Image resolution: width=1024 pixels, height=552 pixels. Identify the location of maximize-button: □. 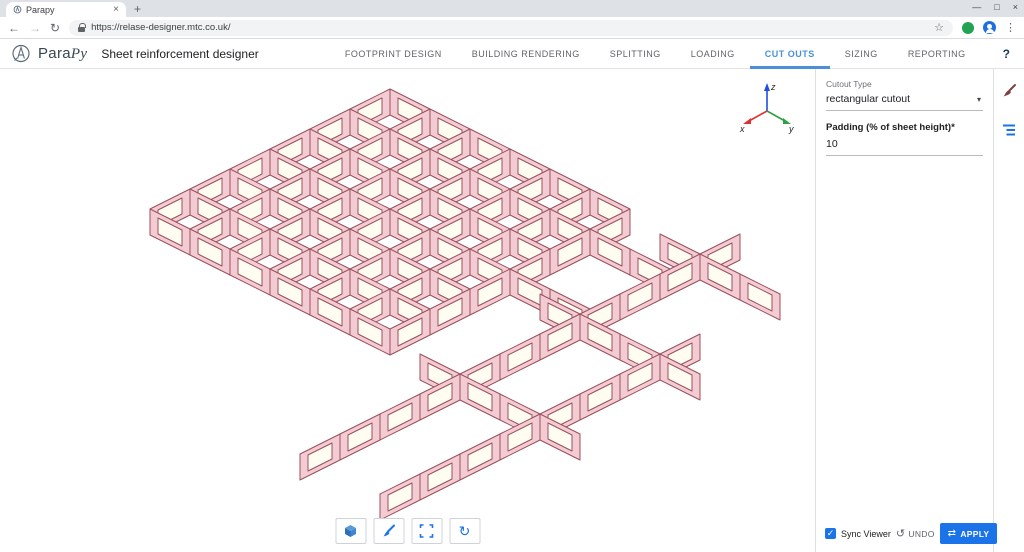
(996, 7).